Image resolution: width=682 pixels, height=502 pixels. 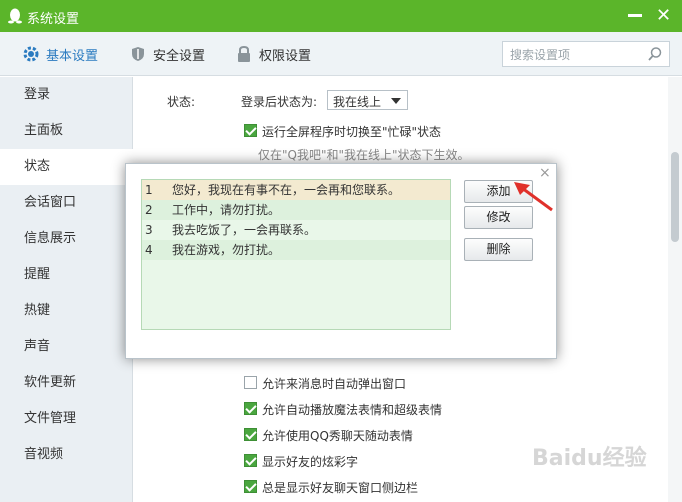 I want to click on lock-icon, so click(x=244, y=53).